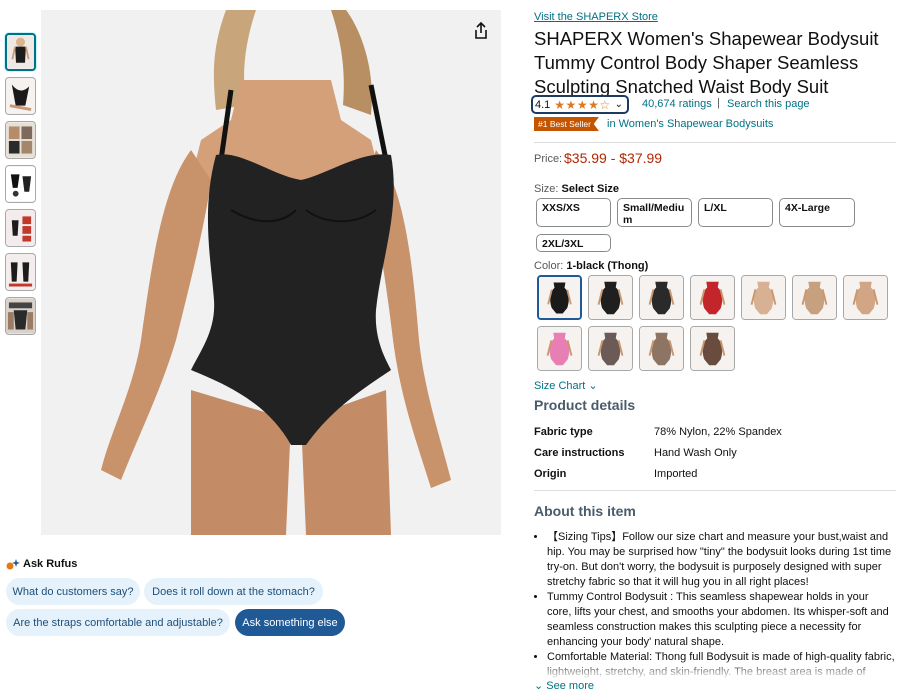 The height and width of the screenshot is (695, 918). What do you see at coordinates (676, 474) in the screenshot?
I see `detail-value: Imported` at bounding box center [676, 474].